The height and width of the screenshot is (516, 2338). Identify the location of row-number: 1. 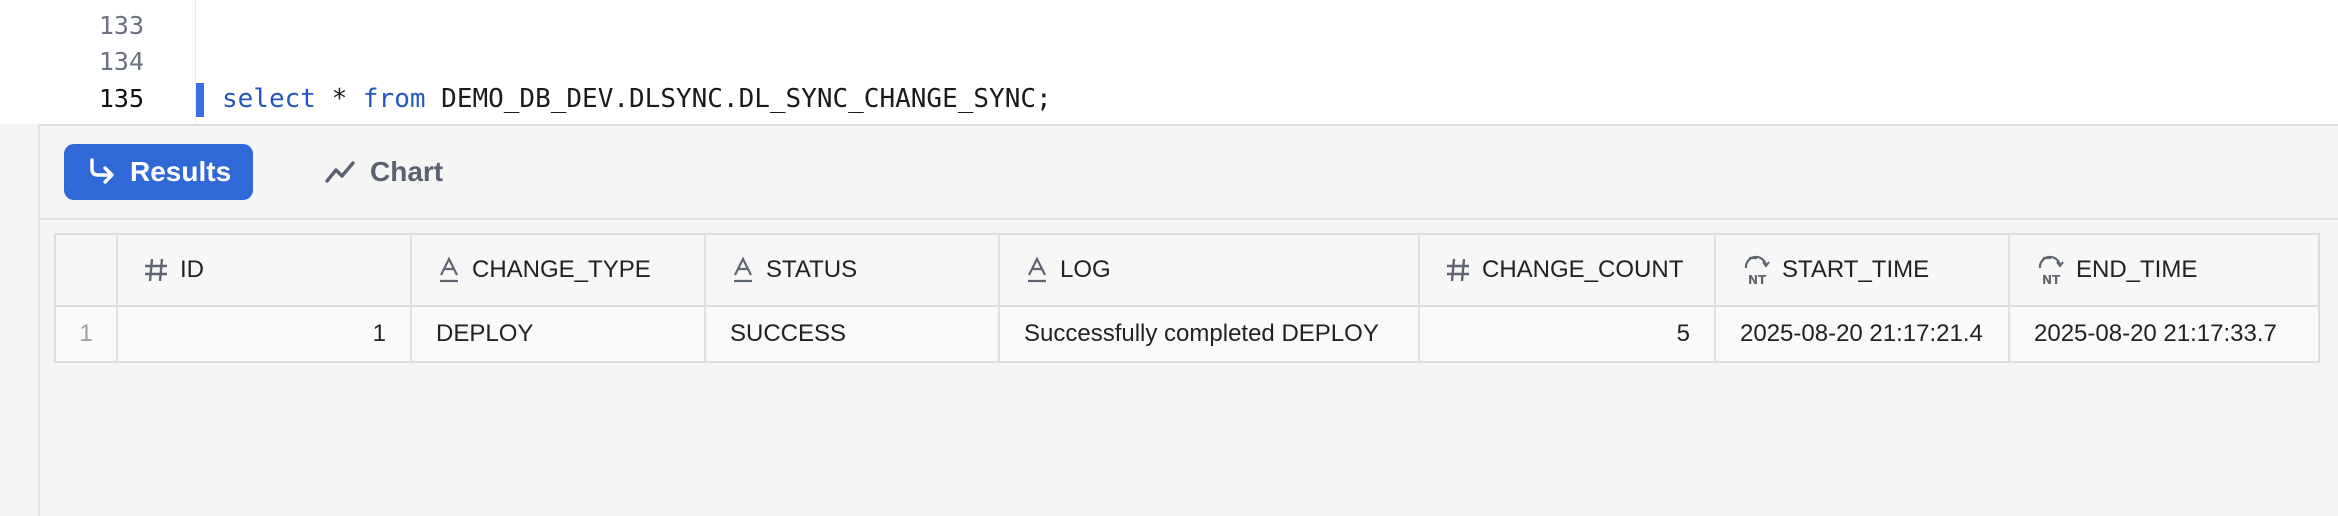
(87, 334).